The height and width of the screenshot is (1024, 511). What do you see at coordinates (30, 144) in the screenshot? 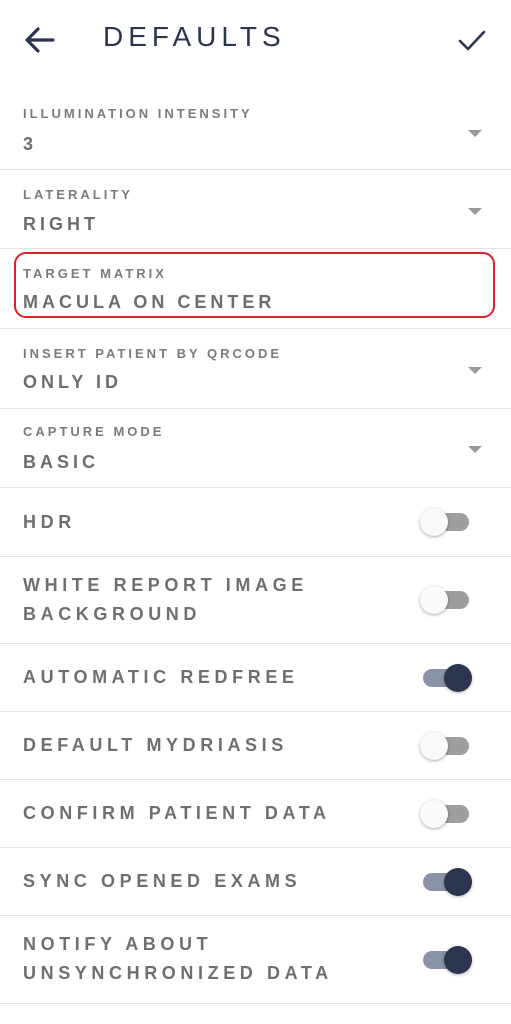
I see `dropdown-value: 3` at bounding box center [30, 144].